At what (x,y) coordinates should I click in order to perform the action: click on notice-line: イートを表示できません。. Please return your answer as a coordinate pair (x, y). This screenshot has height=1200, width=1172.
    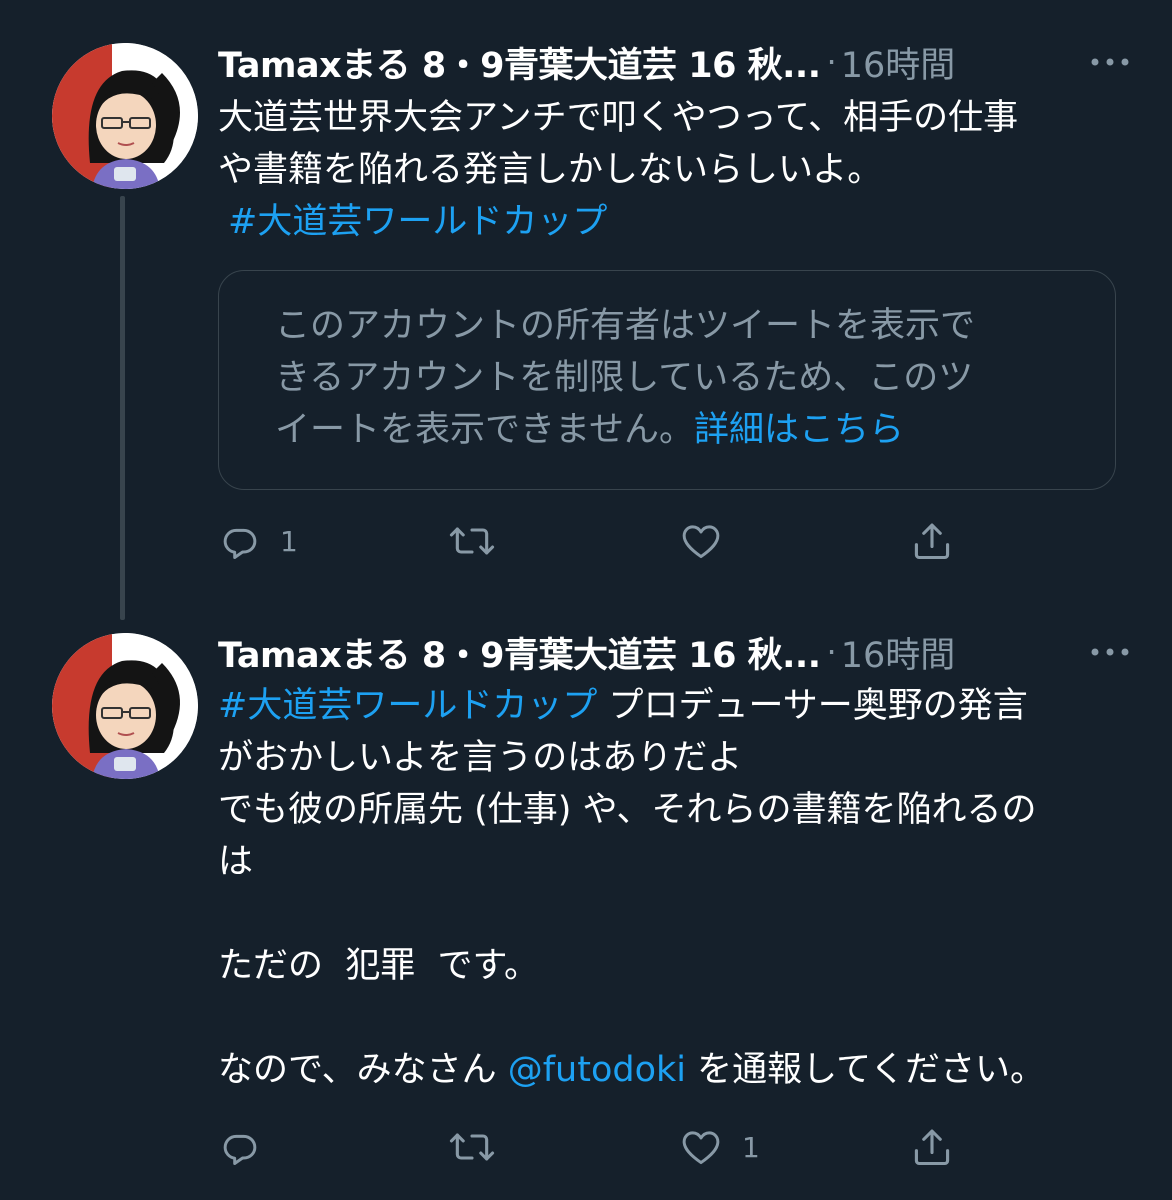
    Looking at the image, I should click on (484, 430).